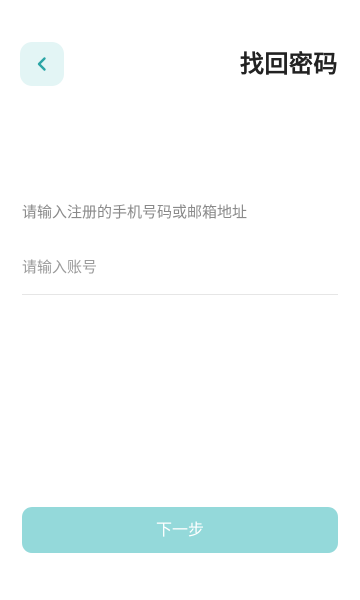  I want to click on instruction-text: 请输入注册的手机号码或邮箱地址, so click(135, 212).